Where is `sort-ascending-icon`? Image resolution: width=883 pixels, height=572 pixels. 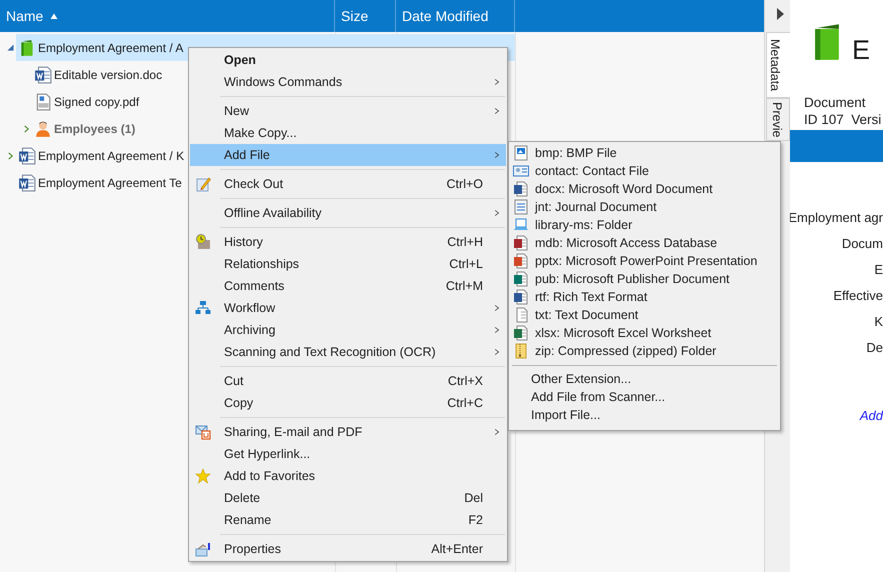 sort-ascending-icon is located at coordinates (54, 16).